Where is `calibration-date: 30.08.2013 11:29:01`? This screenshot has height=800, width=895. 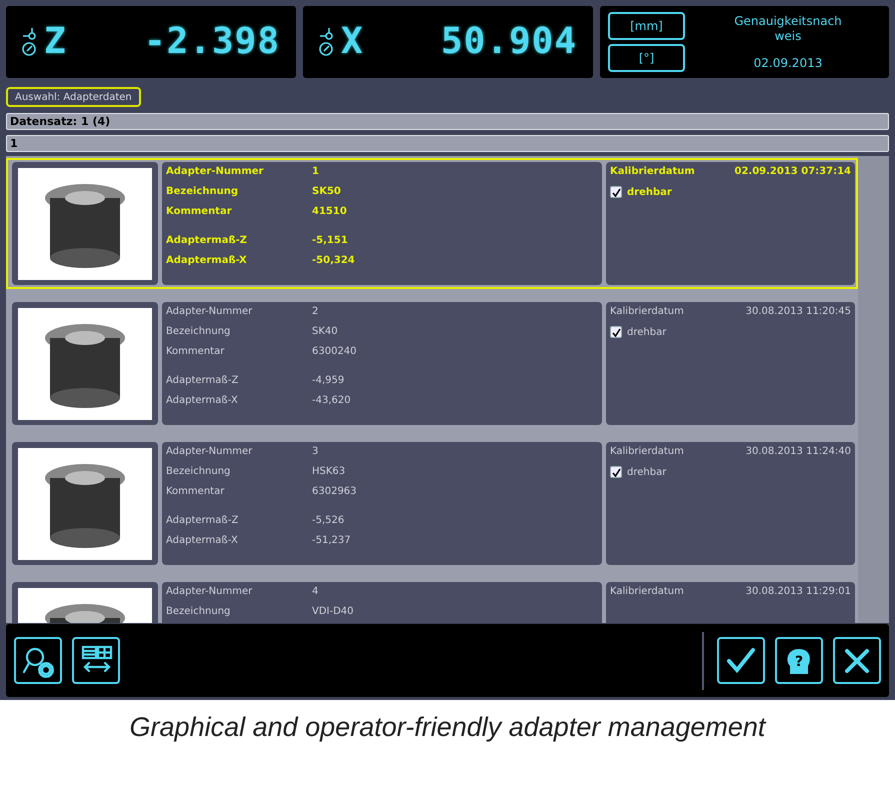
calibration-date: 30.08.2013 11:29:01 is located at coordinates (798, 591).